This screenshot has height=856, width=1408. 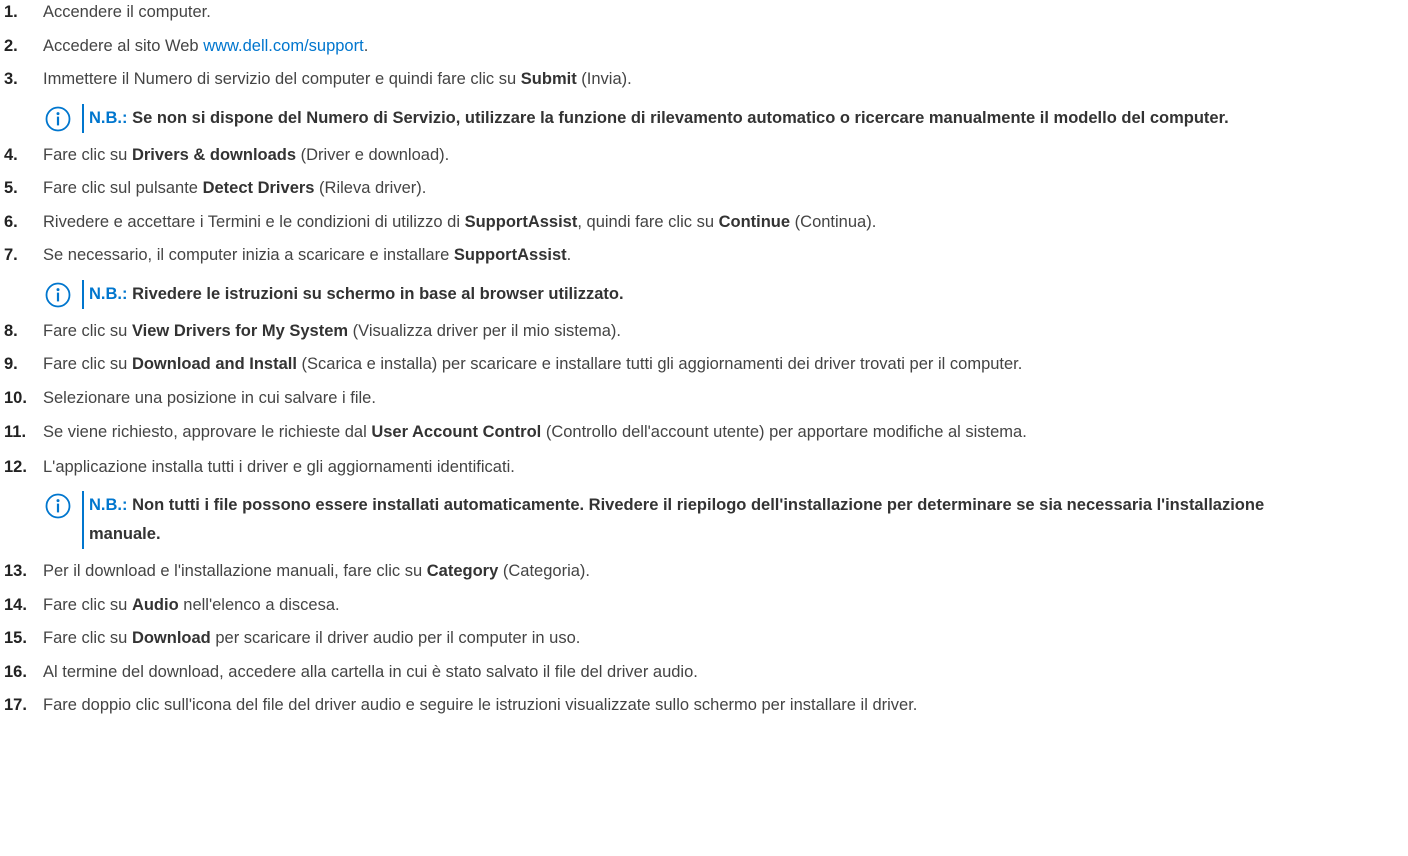 What do you see at coordinates (259, 604) in the screenshot?
I see `step-text: nell'elenco a discesa.` at bounding box center [259, 604].